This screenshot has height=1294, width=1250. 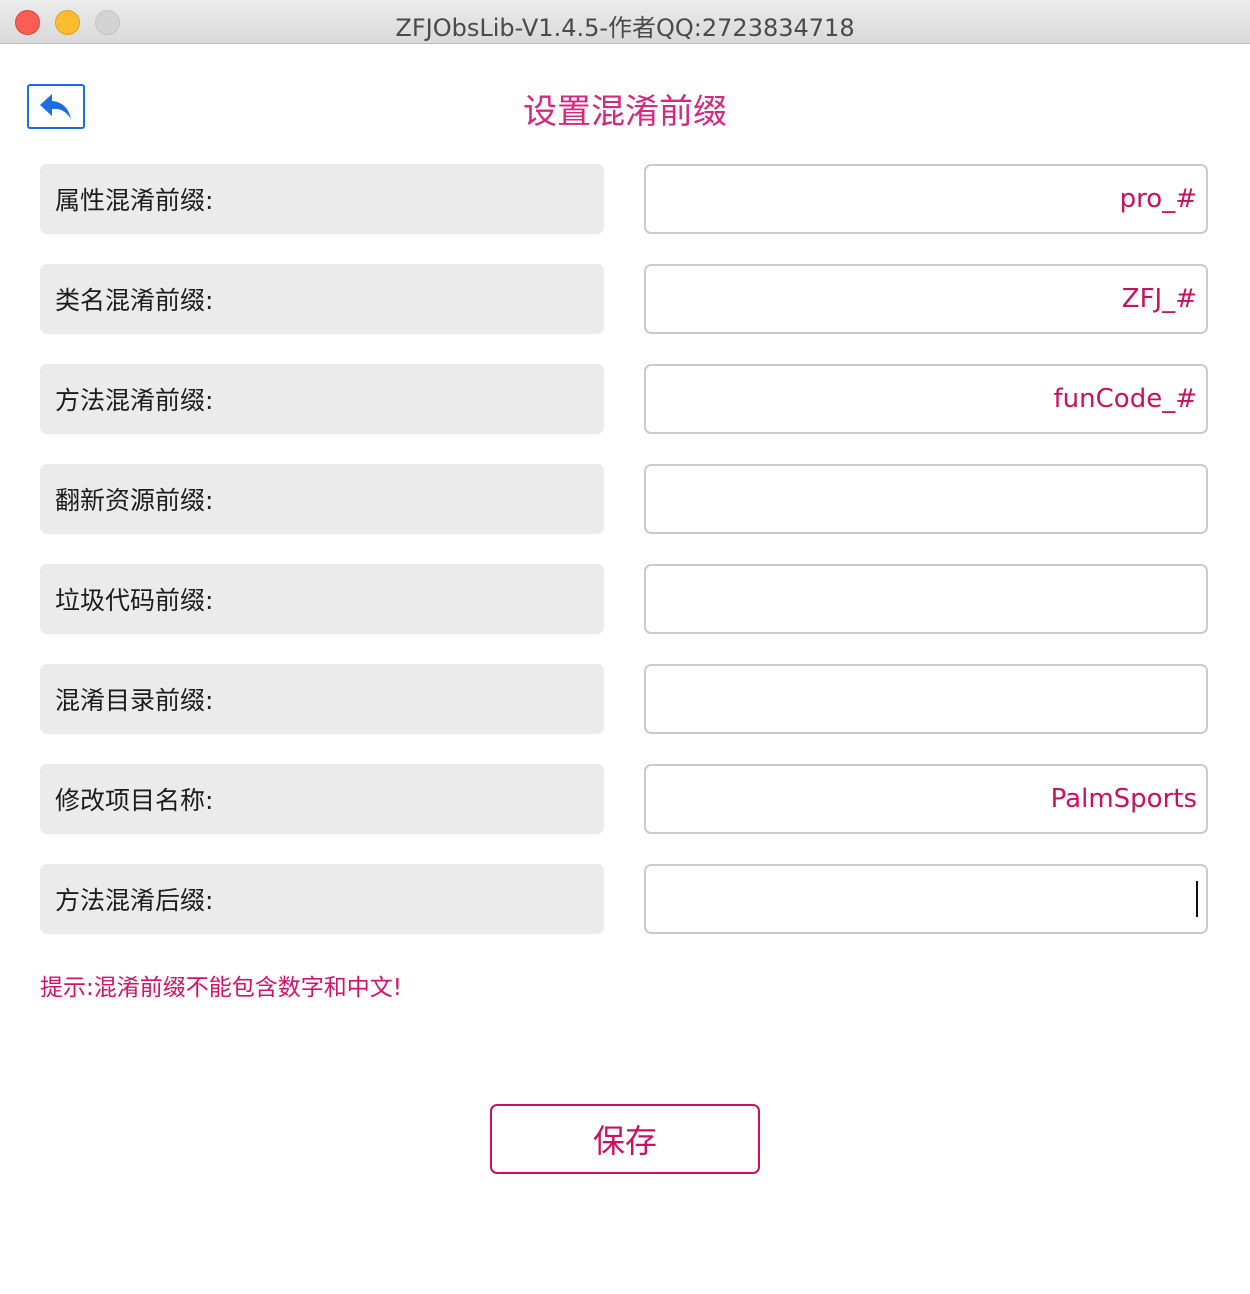 I want to click on title-bar: ZFJObsLib-V1.4.5-作者QQ:2723834718, so click(x=625, y=22).